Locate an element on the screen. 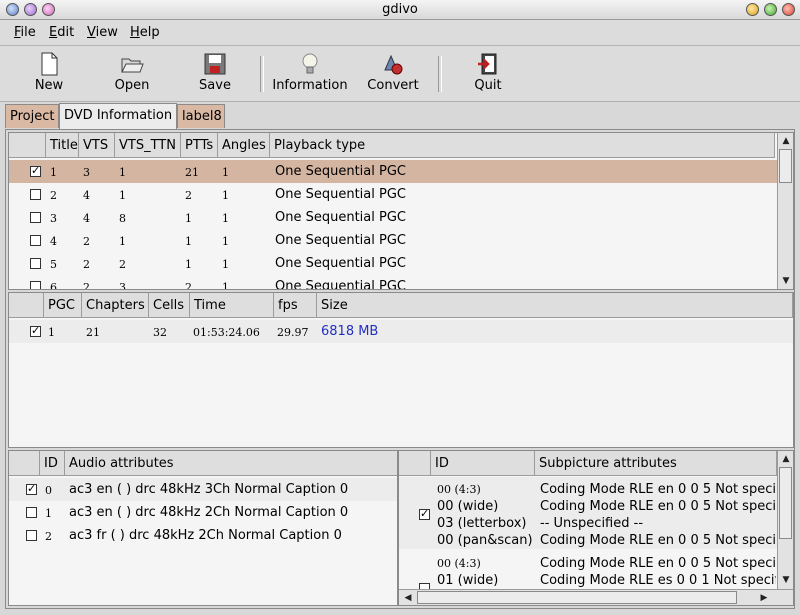  pgc-cells: 32 is located at coordinates (160, 332).